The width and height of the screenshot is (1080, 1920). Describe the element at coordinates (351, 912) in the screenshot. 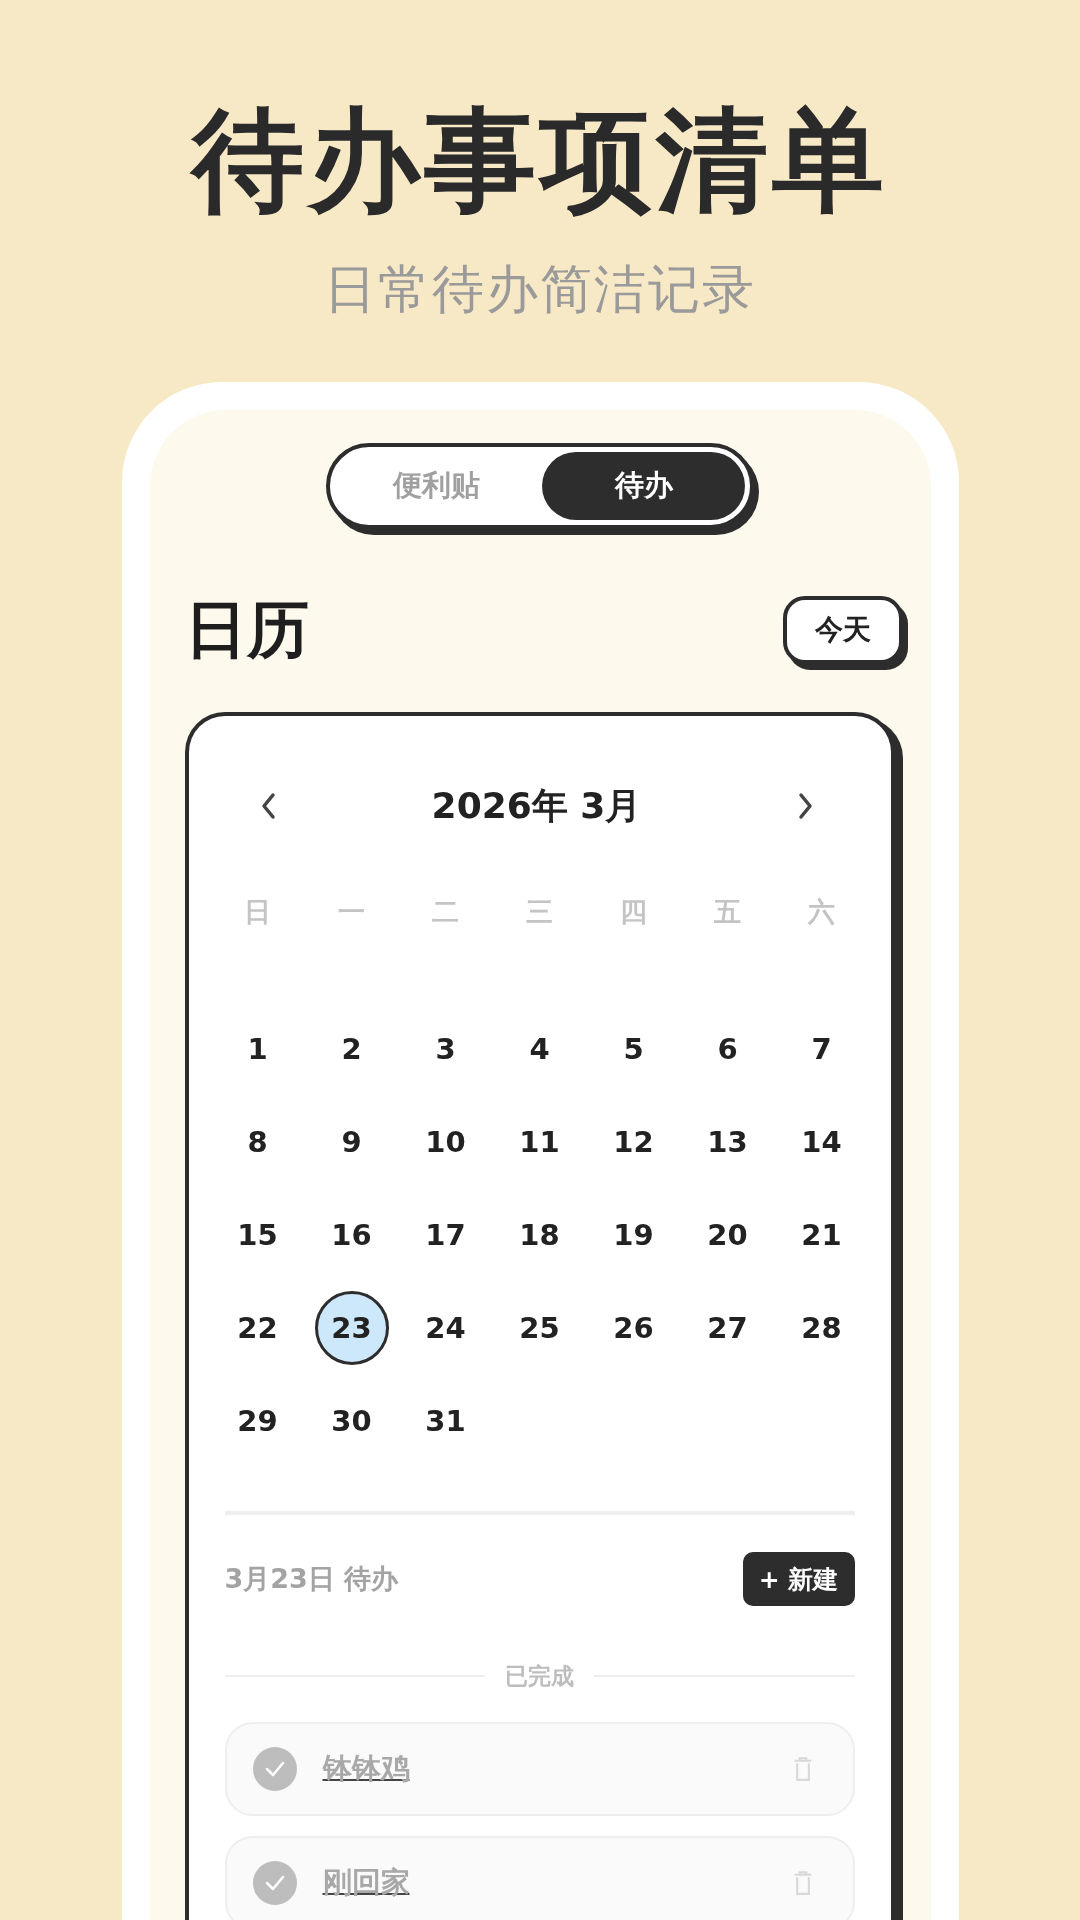

I see `weekday-label: 一` at that location.